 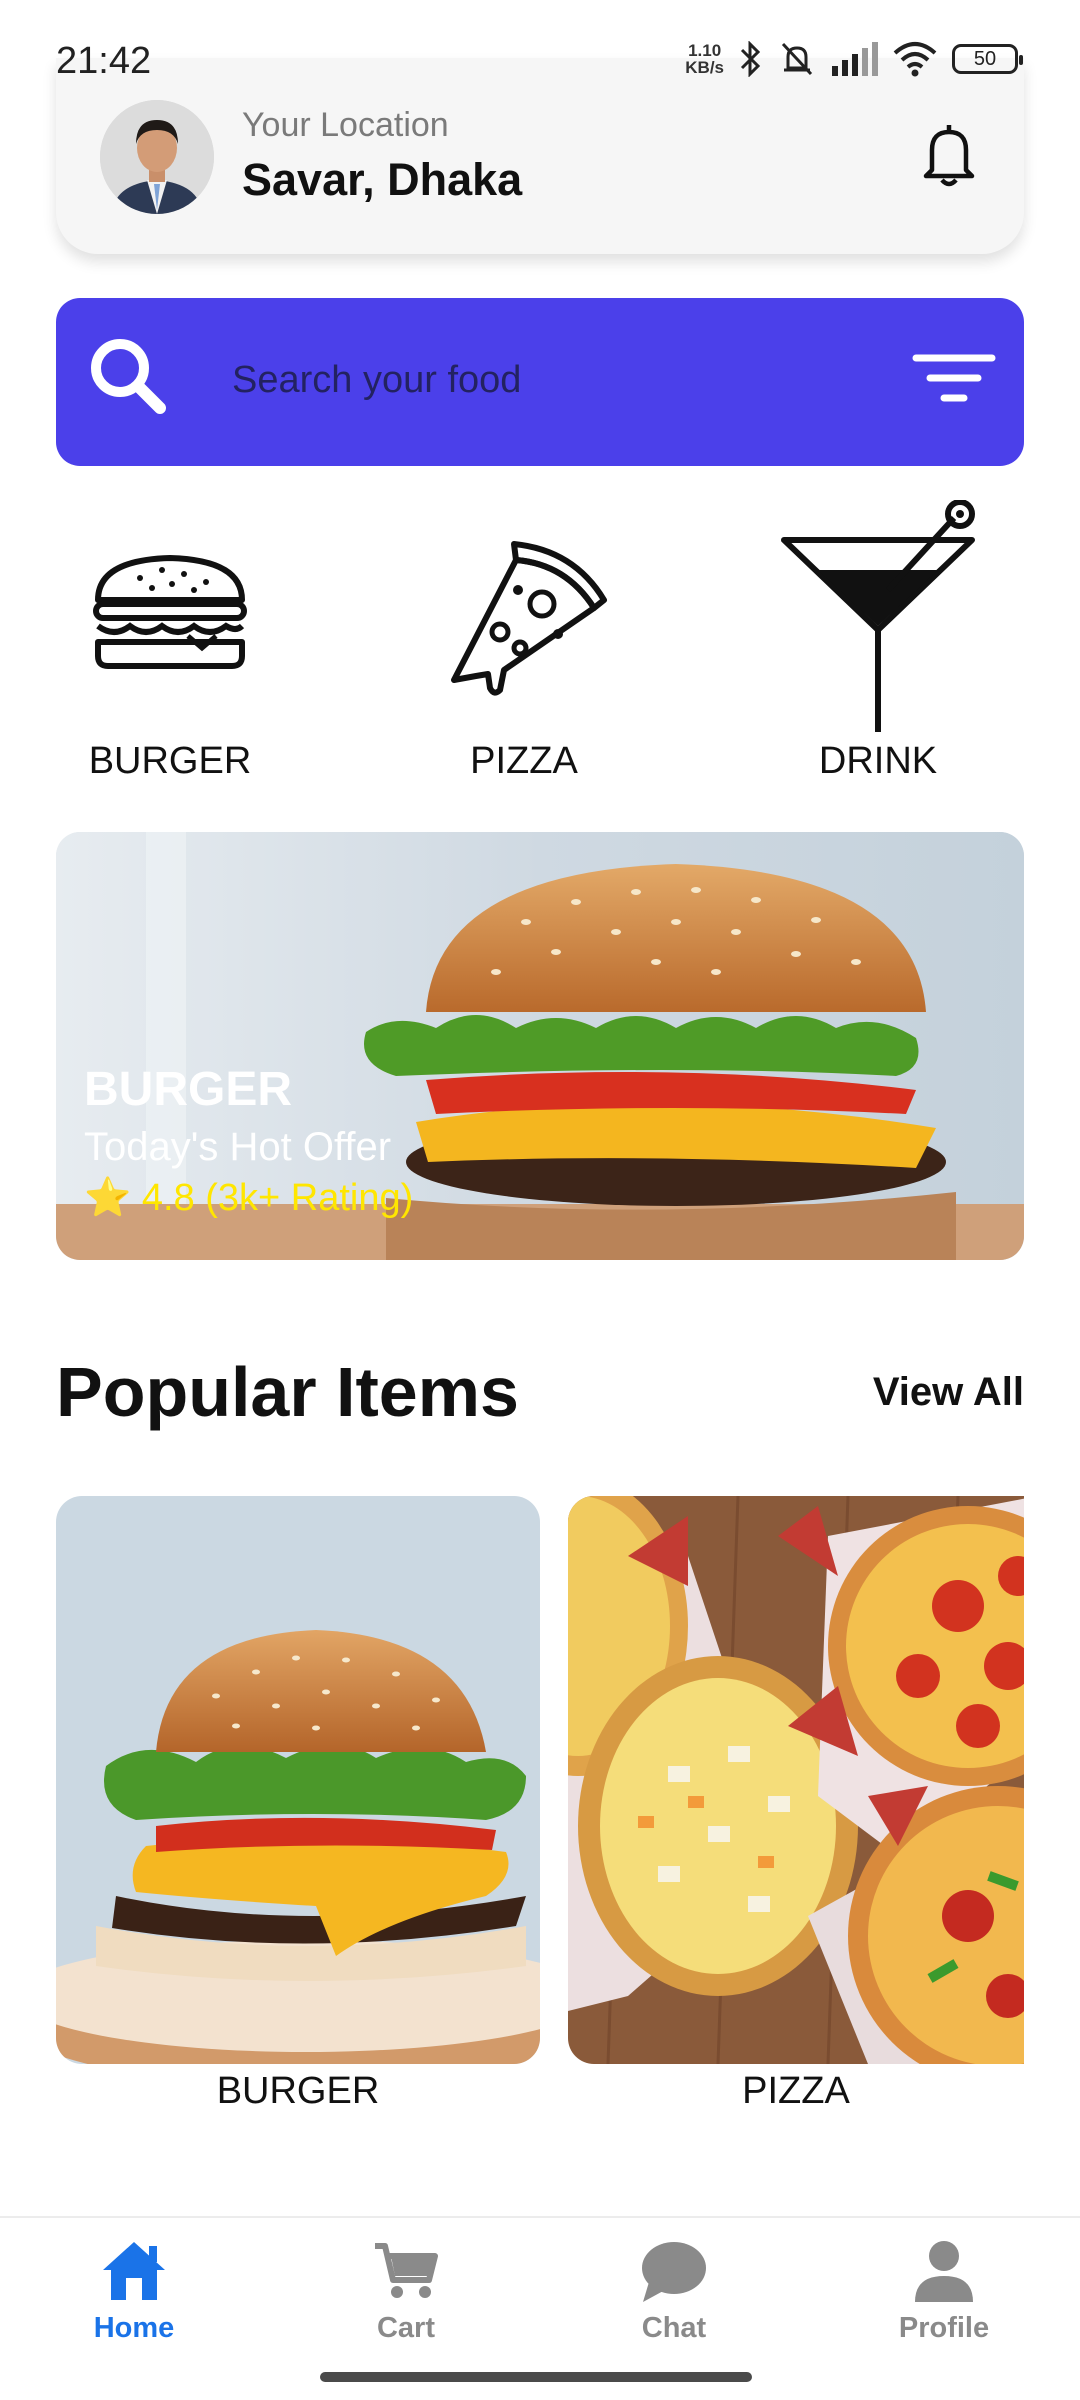 I want to click on cart-icon, so click(x=406, y=2270).